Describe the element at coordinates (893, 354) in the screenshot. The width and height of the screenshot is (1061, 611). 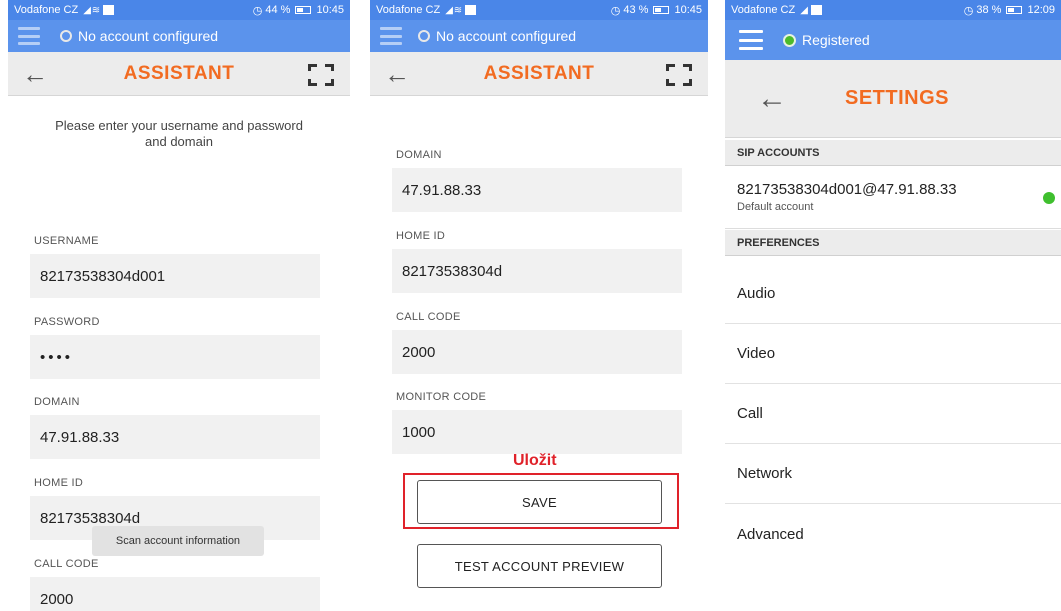
I see `pref-item-video: Video` at that location.